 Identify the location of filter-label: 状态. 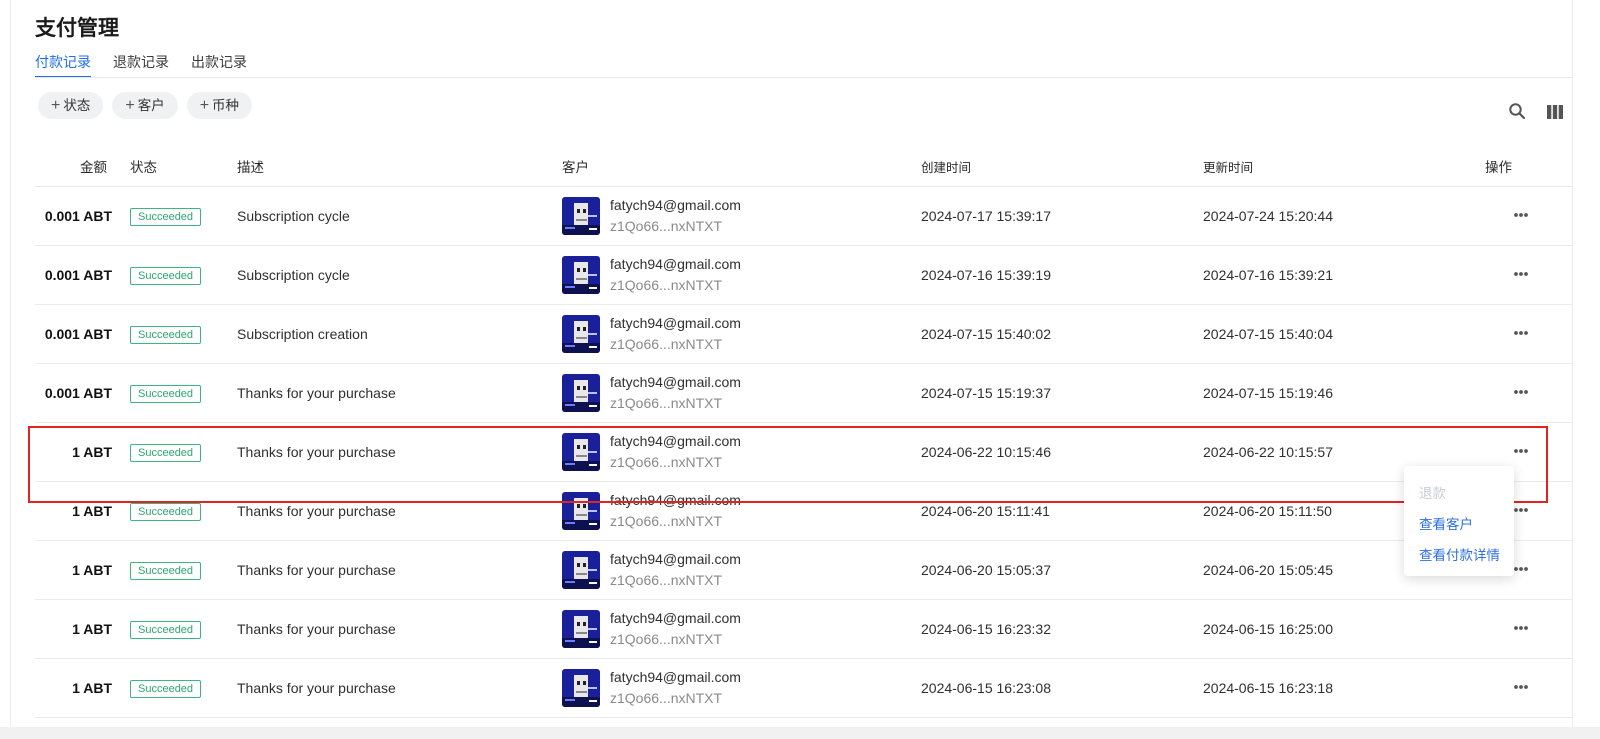
(77, 105).